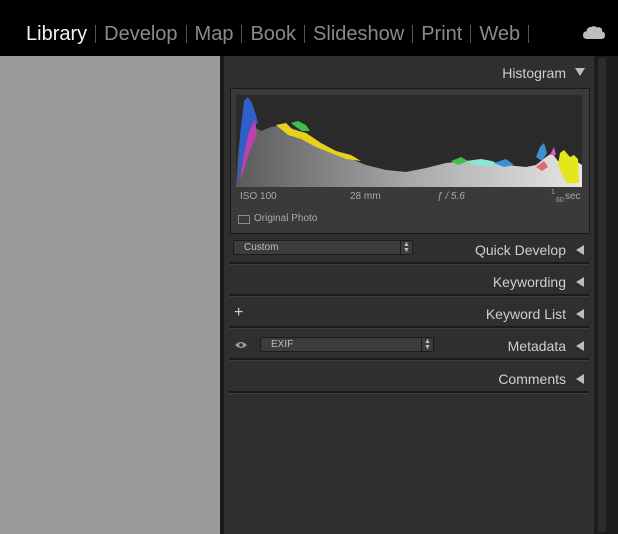 This screenshot has width=618, height=534. I want to click on quick-develop-preset-value: Custom, so click(261, 247).